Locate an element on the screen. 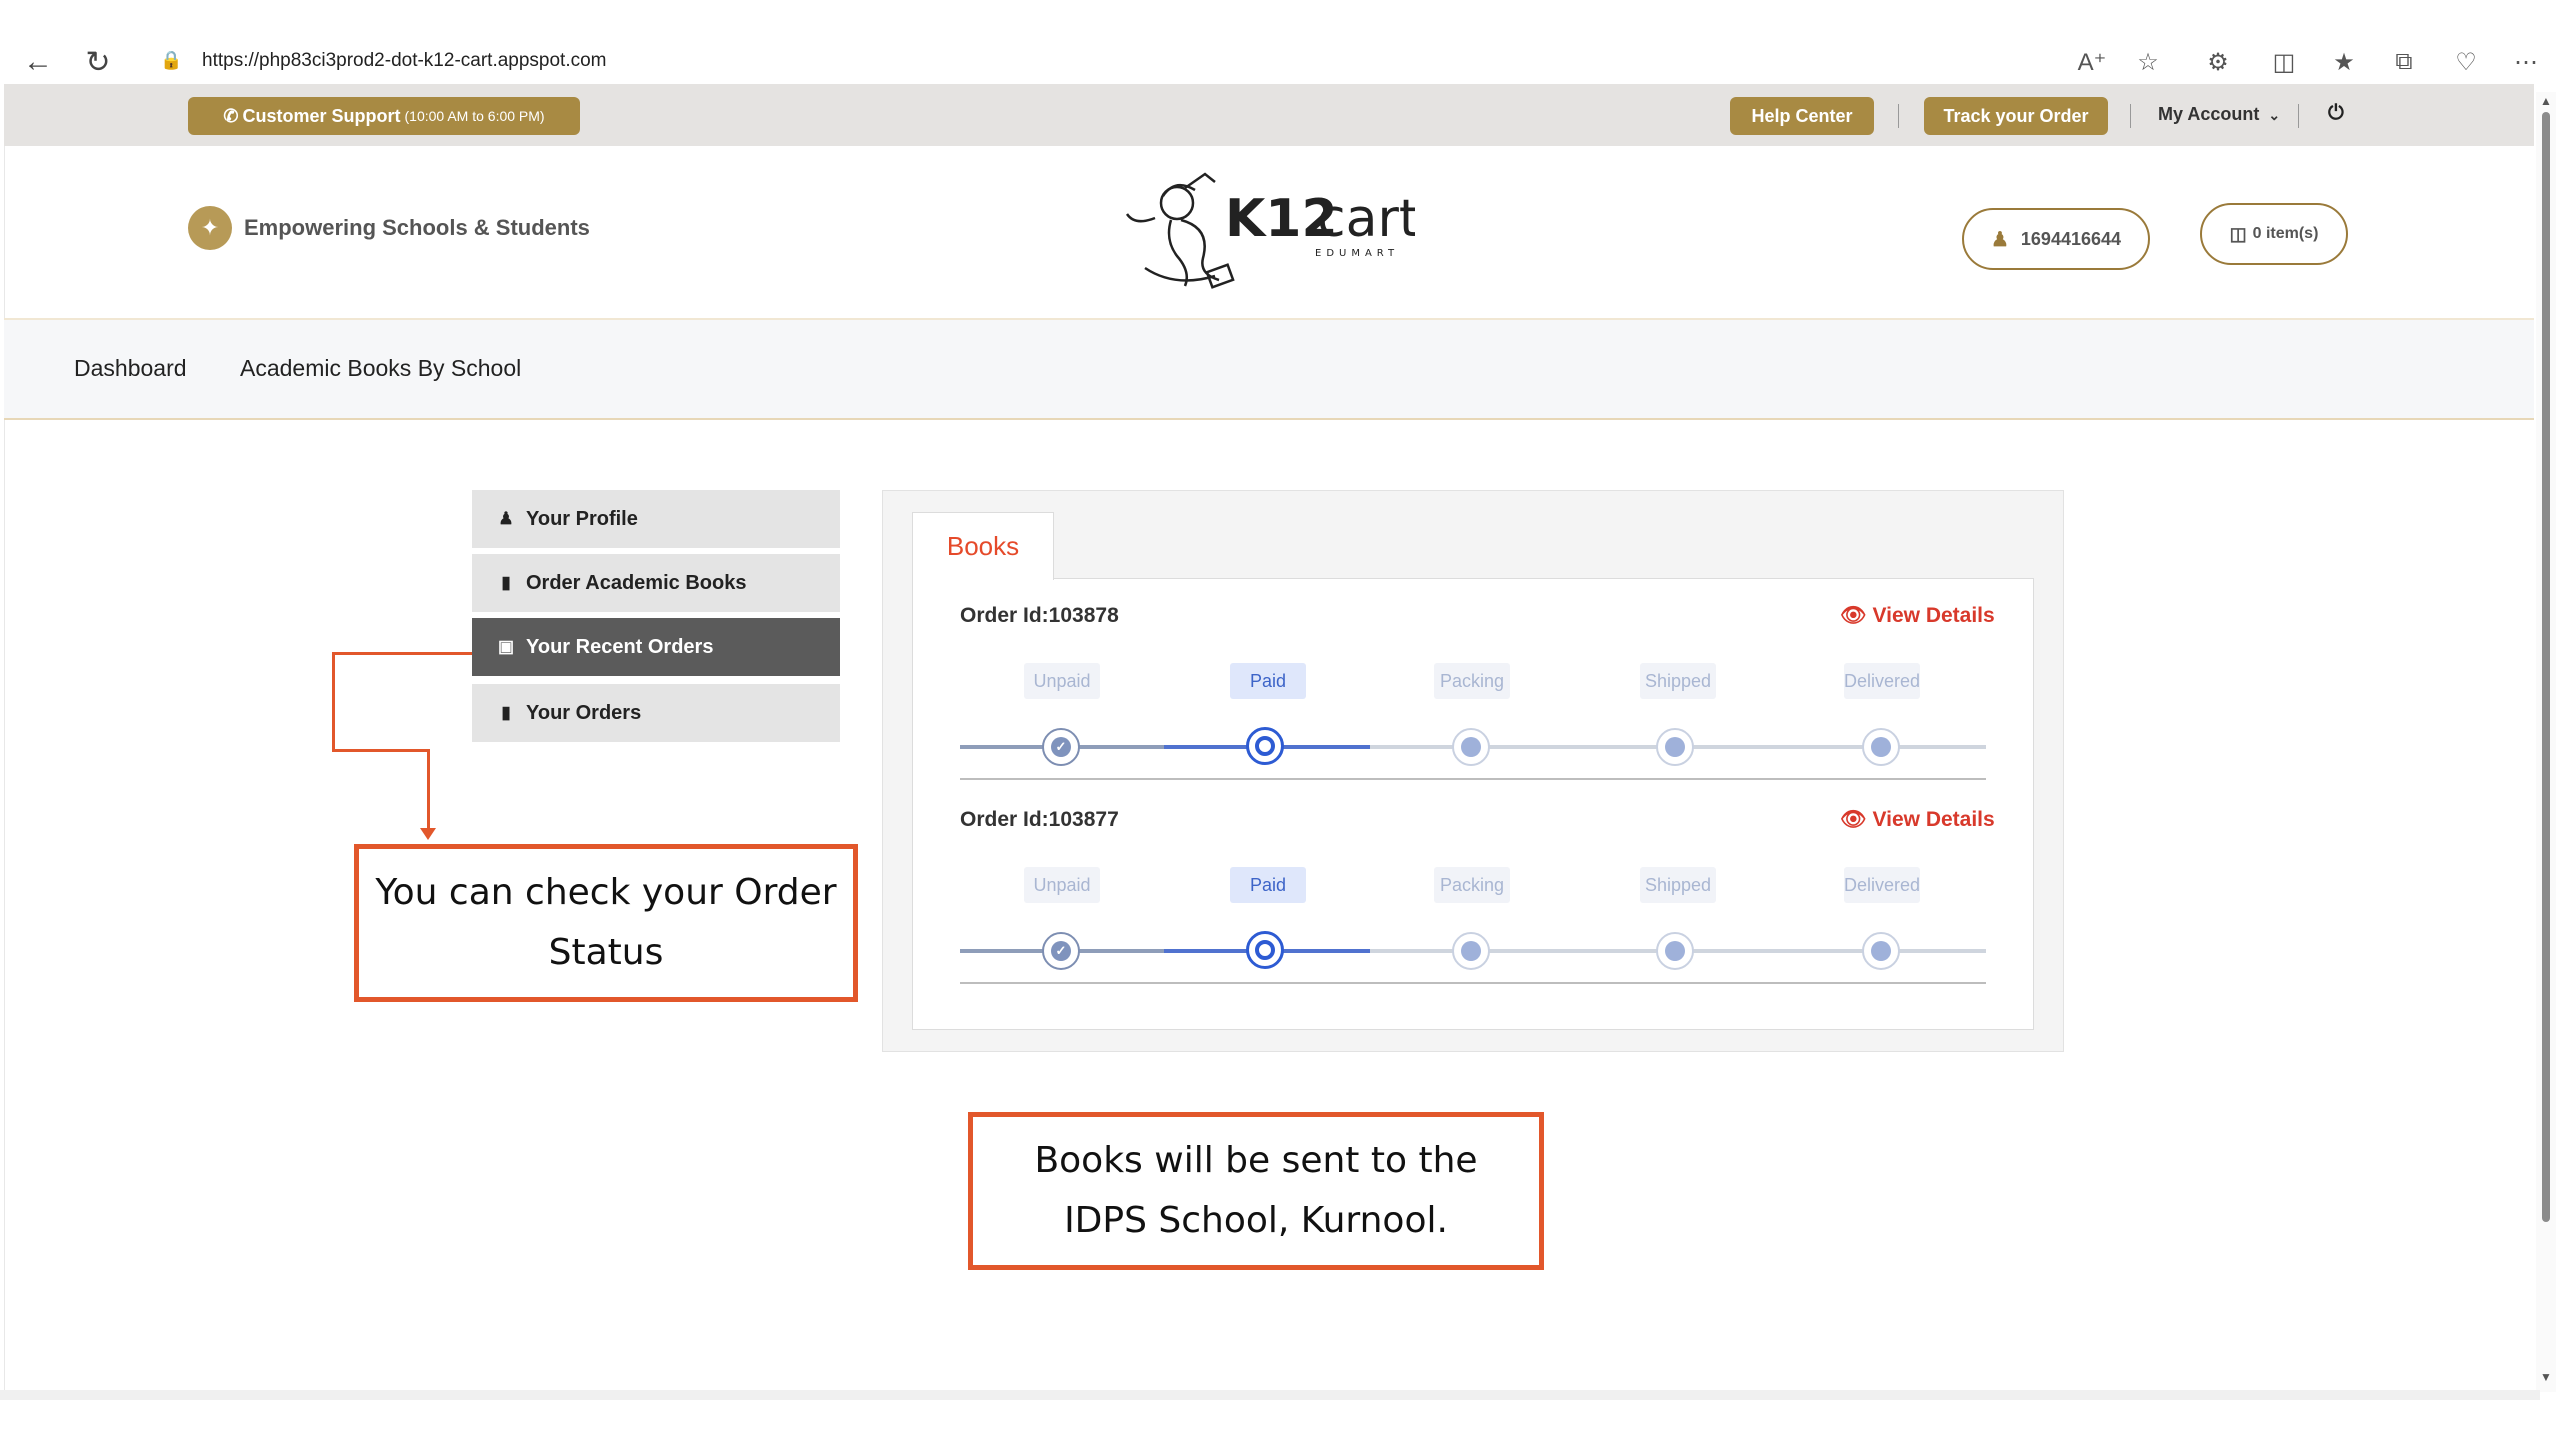 Image resolution: width=2560 pixels, height=1440 pixels. track-order-button: Track your Order is located at coordinates (2016, 116).